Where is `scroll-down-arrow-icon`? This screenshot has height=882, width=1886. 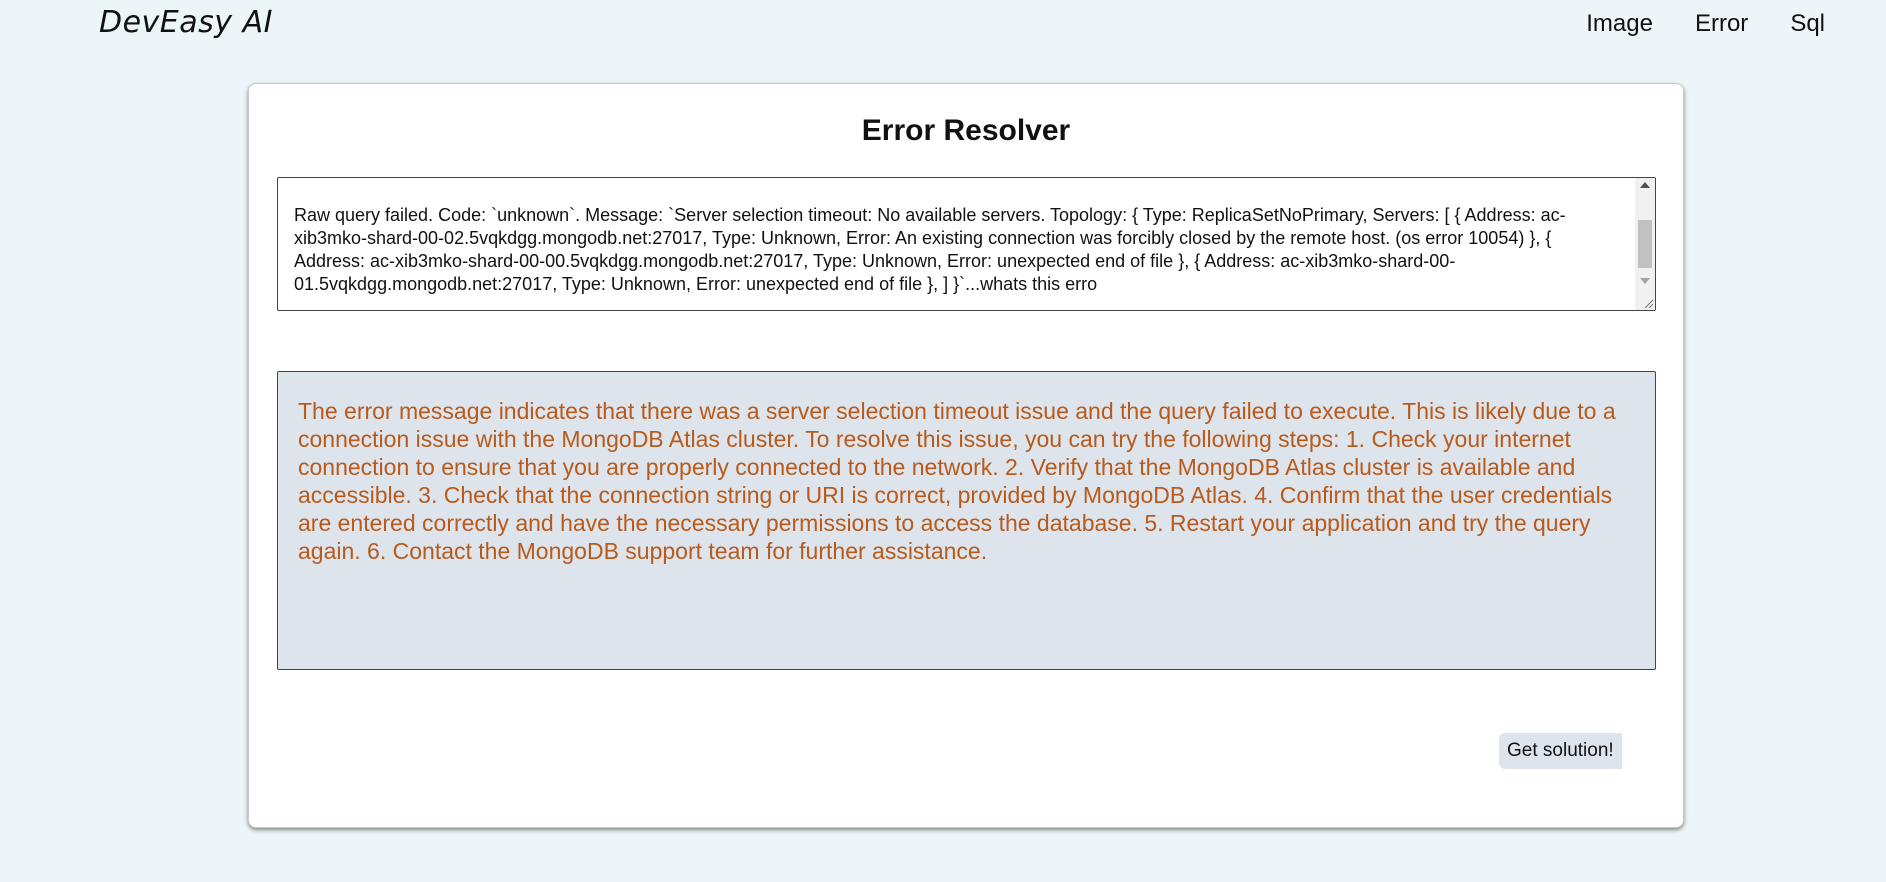 scroll-down-arrow-icon is located at coordinates (1645, 281).